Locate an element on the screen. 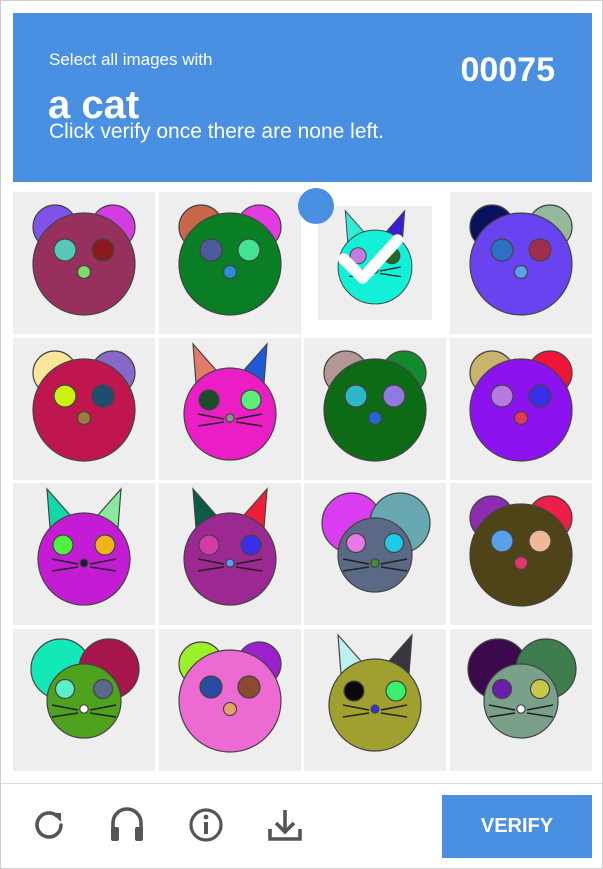 This screenshot has width=603, height=869. info-icon is located at coordinates (206, 825).